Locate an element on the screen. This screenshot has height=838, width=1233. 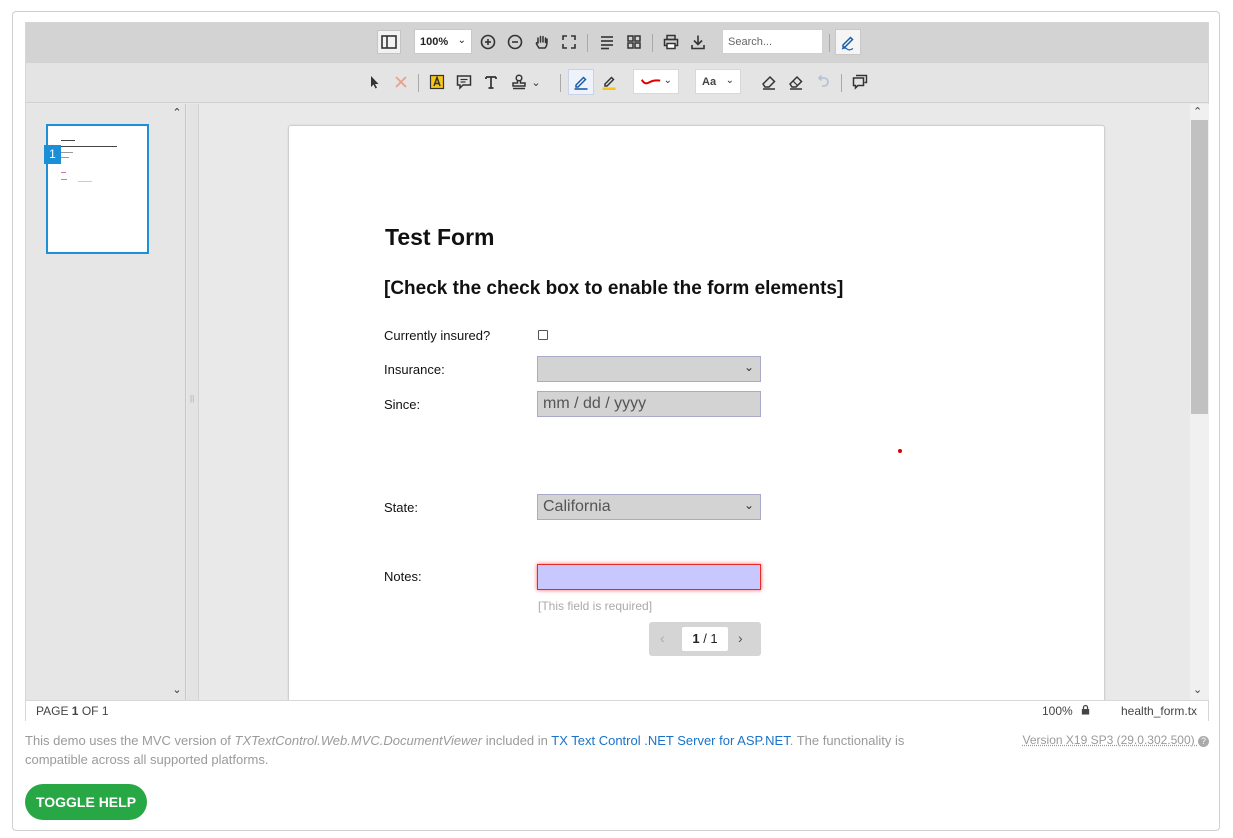
thumbnails-button is located at coordinates (634, 42).